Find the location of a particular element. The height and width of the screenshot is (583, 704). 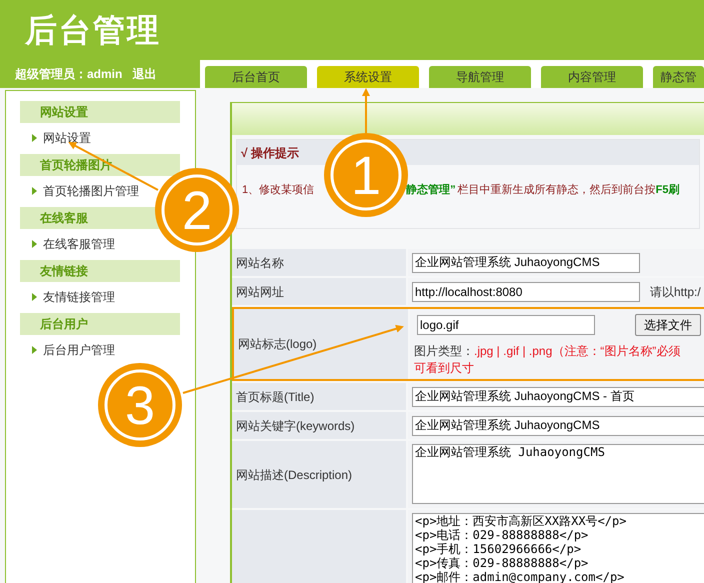

sidebar-section-header: 网站设置 is located at coordinates (100, 112).